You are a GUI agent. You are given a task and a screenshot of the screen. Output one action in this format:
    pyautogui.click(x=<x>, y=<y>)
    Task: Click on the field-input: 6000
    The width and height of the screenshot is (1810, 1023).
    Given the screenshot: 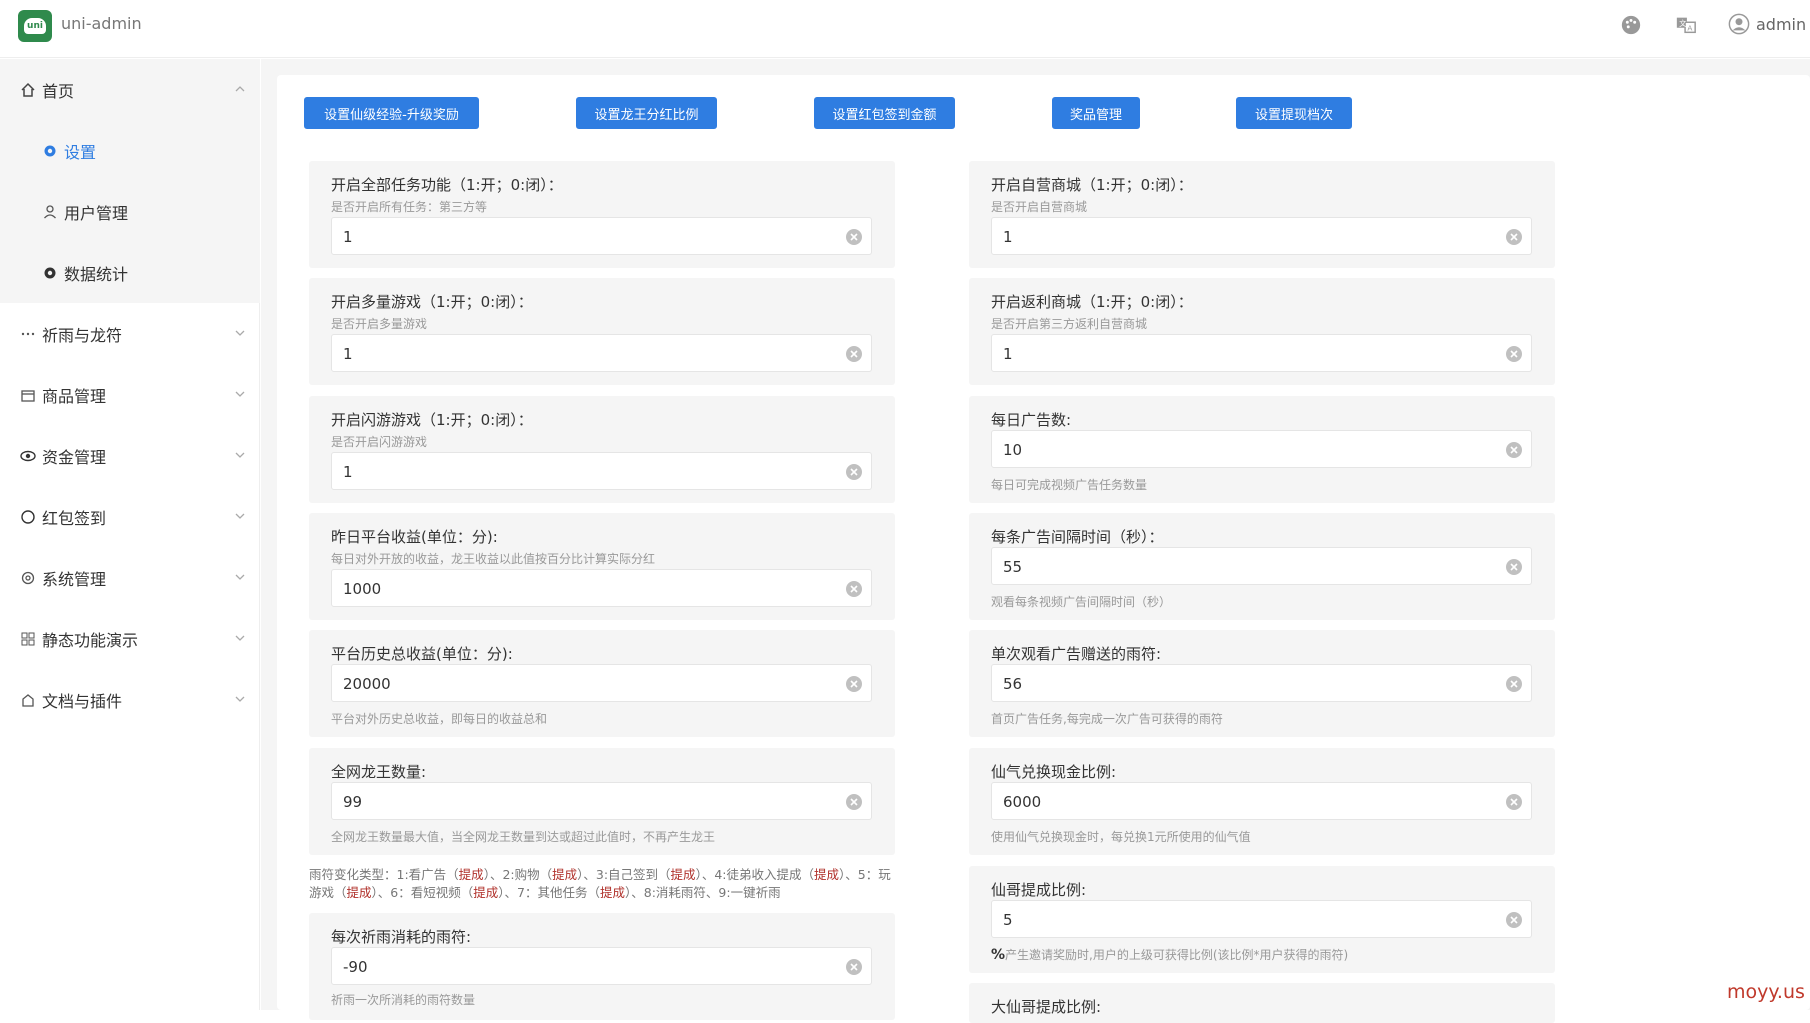 What is the action you would take?
    pyautogui.click(x=1261, y=801)
    